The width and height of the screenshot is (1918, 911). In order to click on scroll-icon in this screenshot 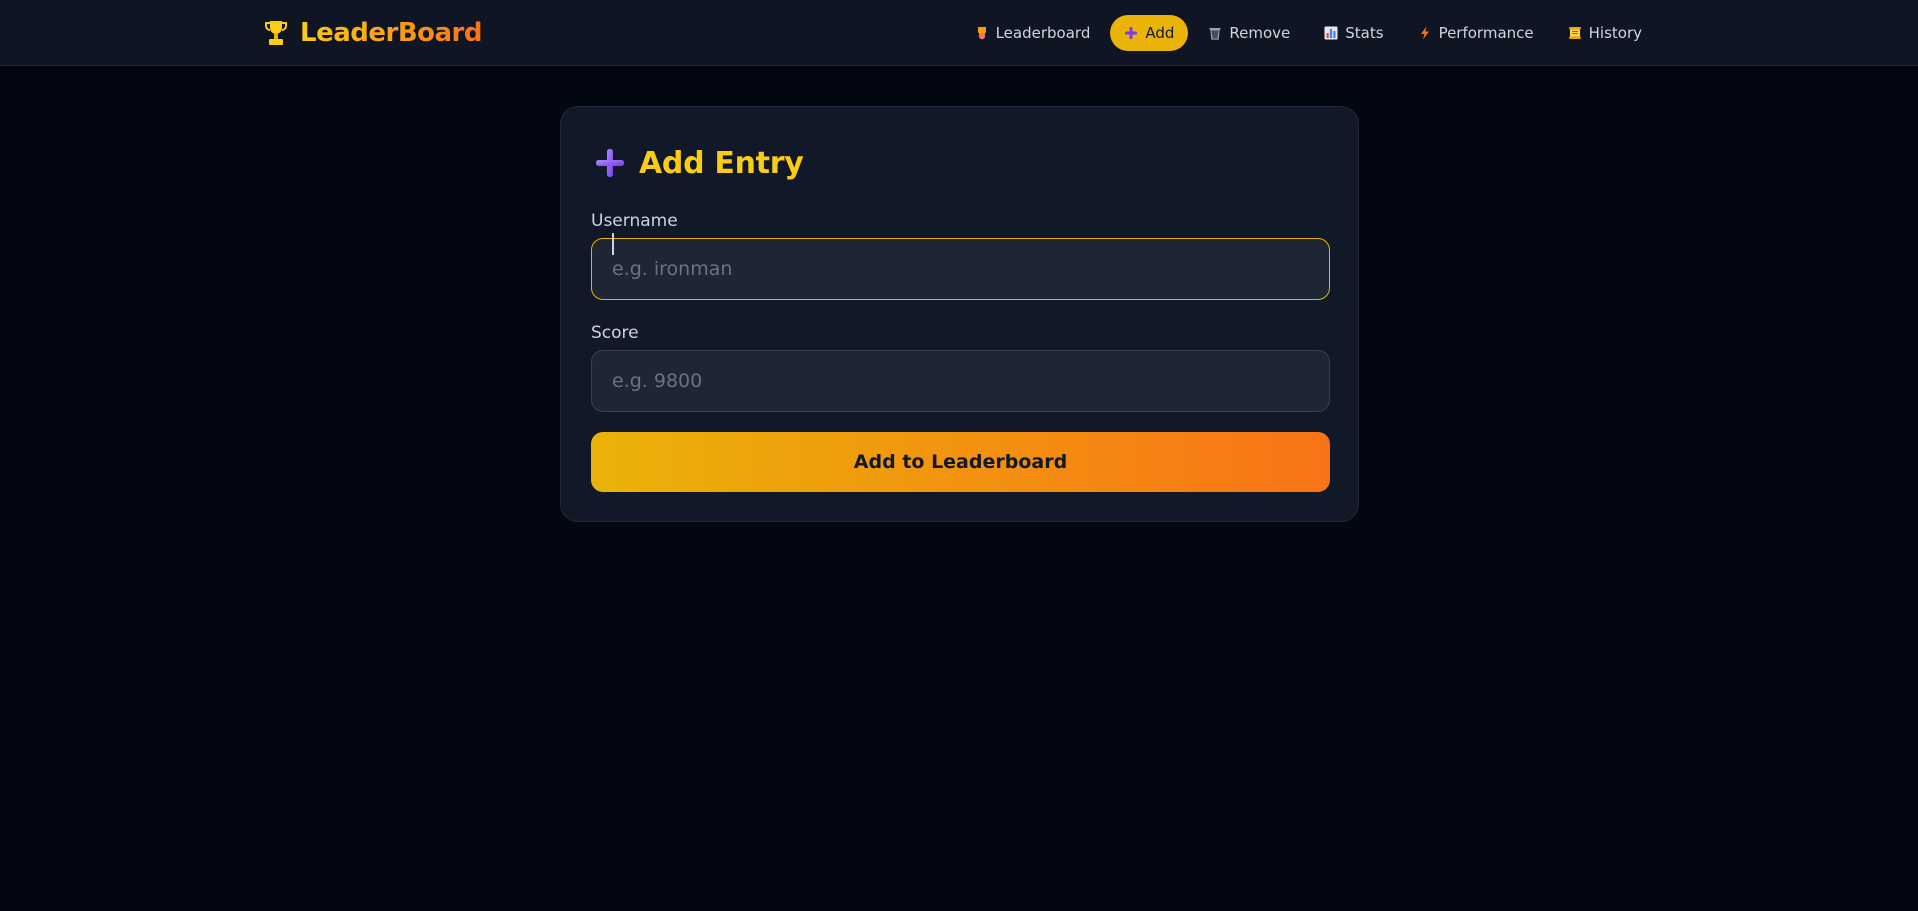, I will do `click(1574, 33)`.